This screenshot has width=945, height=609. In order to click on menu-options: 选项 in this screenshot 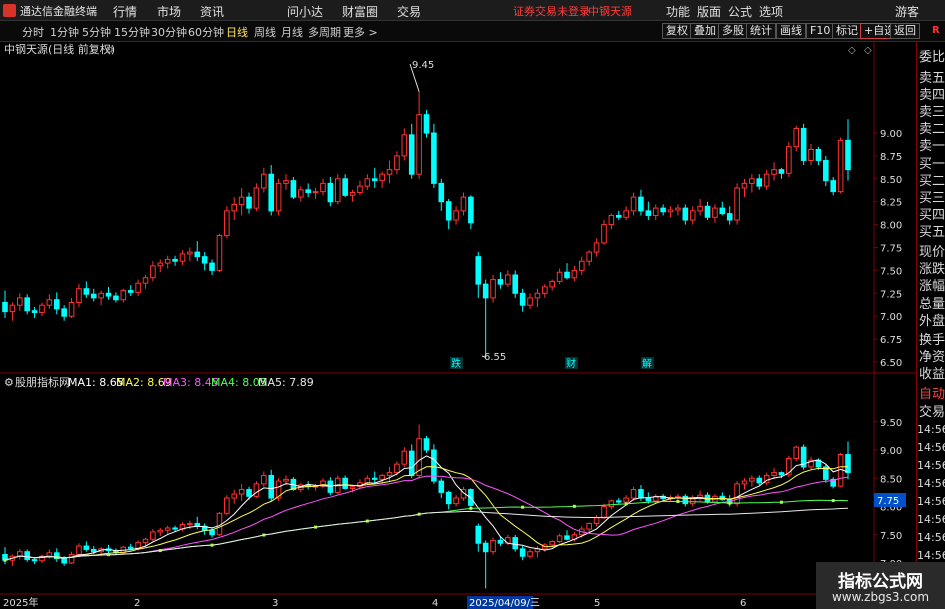, I will do `click(771, 11)`.